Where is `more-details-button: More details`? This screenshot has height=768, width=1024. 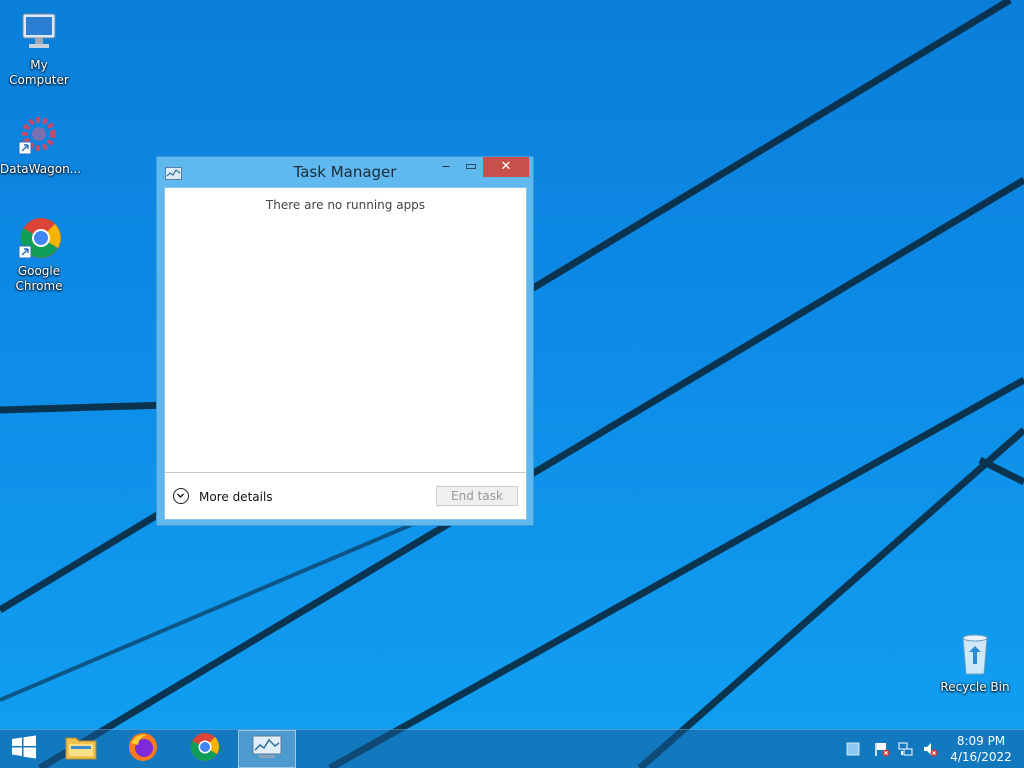 more-details-button: More details is located at coordinates (223, 497).